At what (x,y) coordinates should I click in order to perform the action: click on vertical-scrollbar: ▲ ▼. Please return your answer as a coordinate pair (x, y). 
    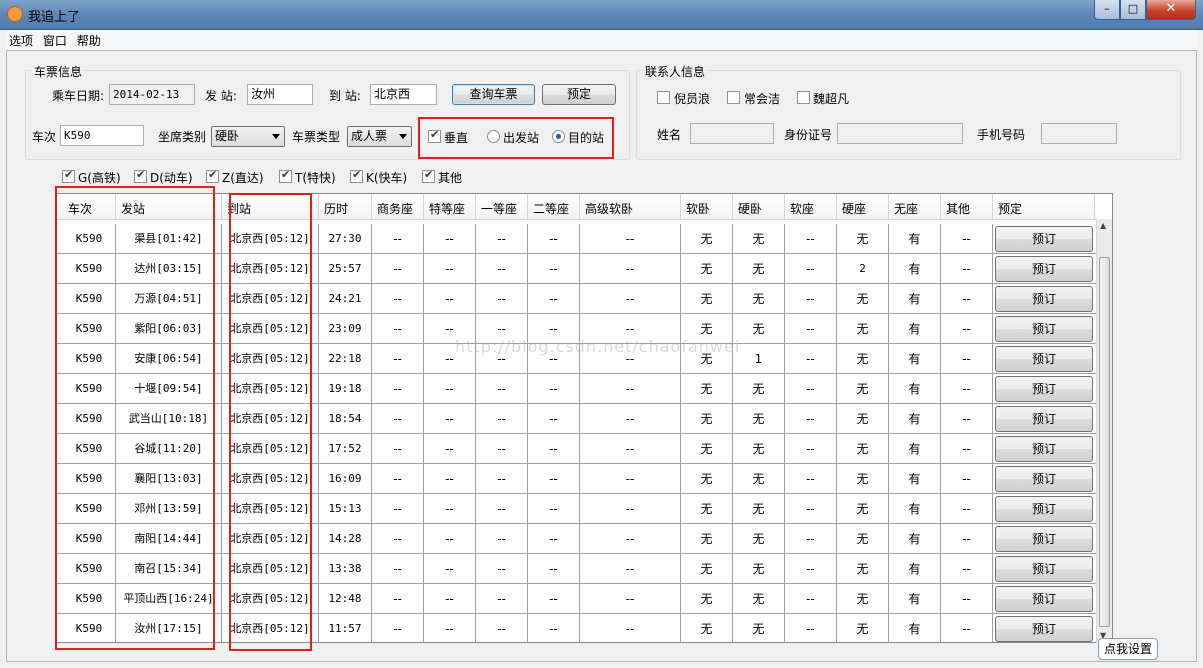
    Looking at the image, I should click on (1104, 431).